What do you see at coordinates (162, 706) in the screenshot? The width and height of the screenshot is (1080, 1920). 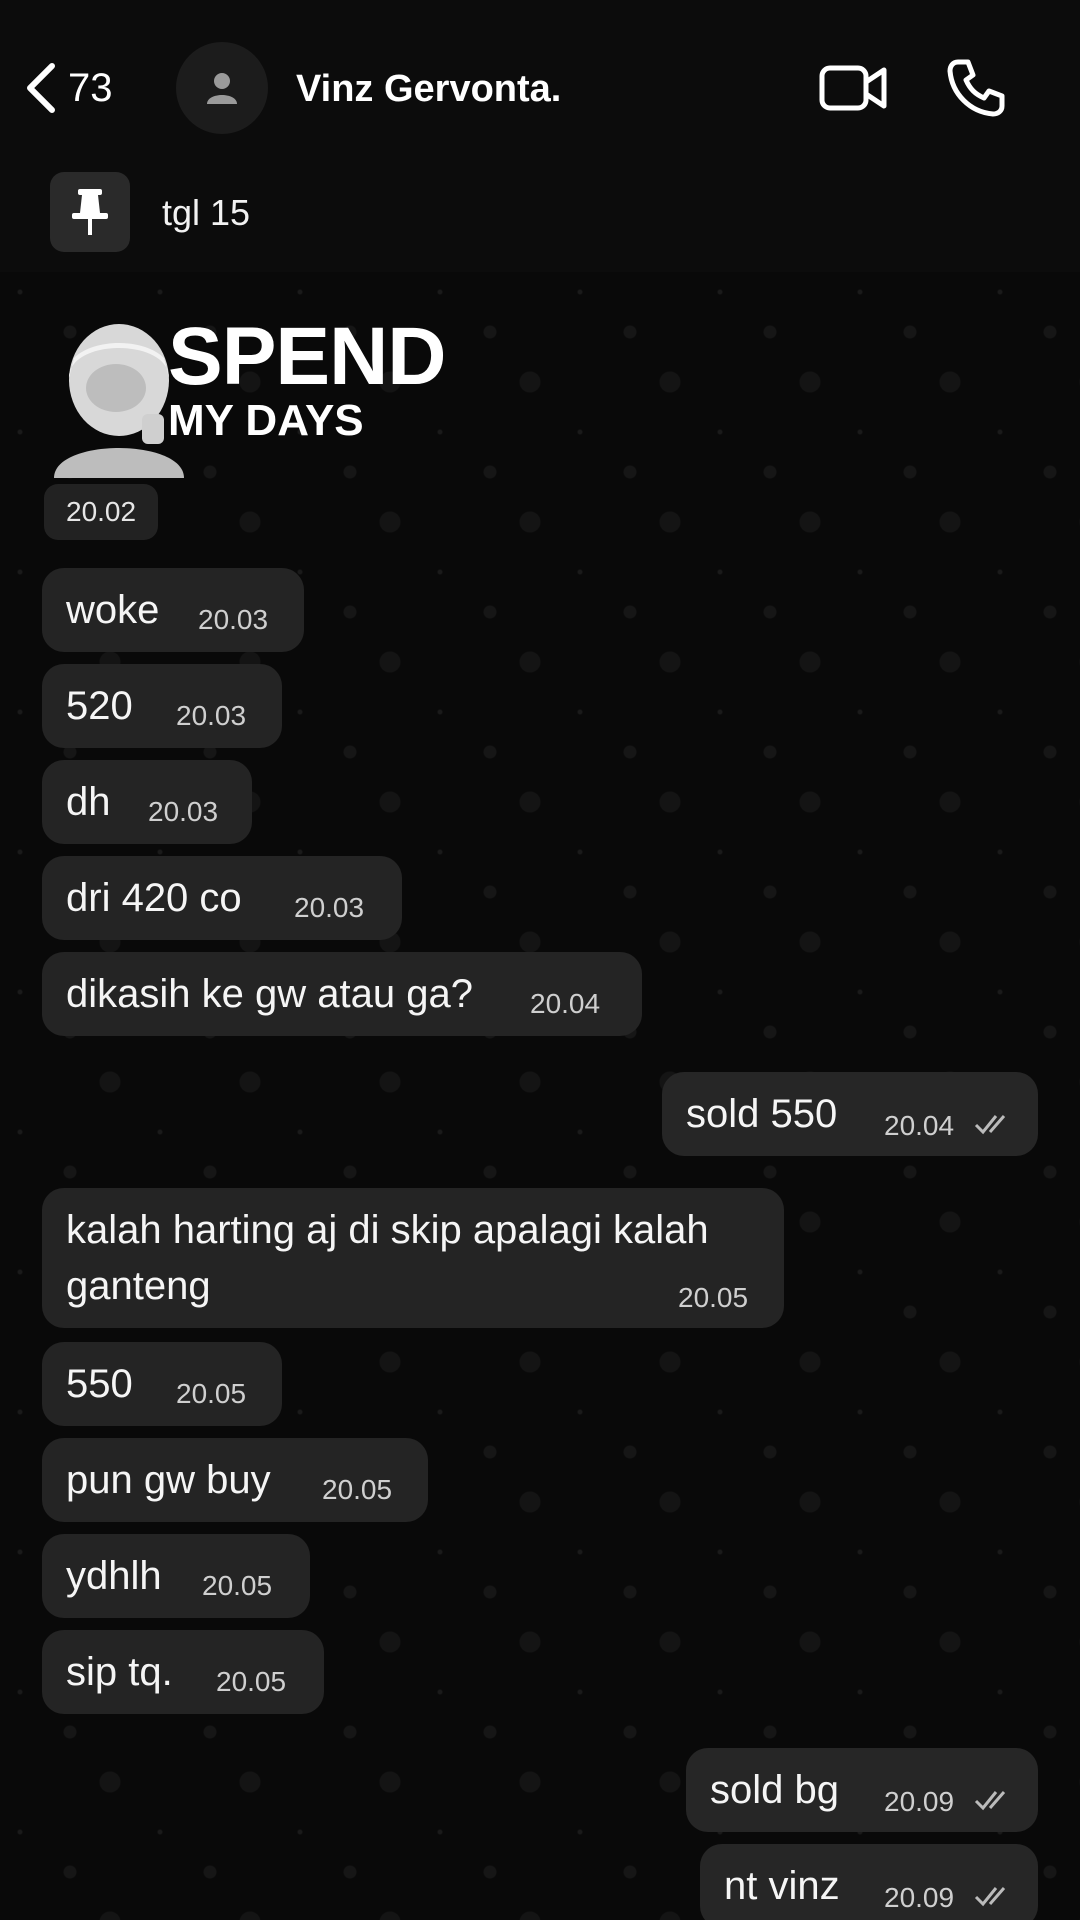 I see `incoming-message: 520 20.03` at bounding box center [162, 706].